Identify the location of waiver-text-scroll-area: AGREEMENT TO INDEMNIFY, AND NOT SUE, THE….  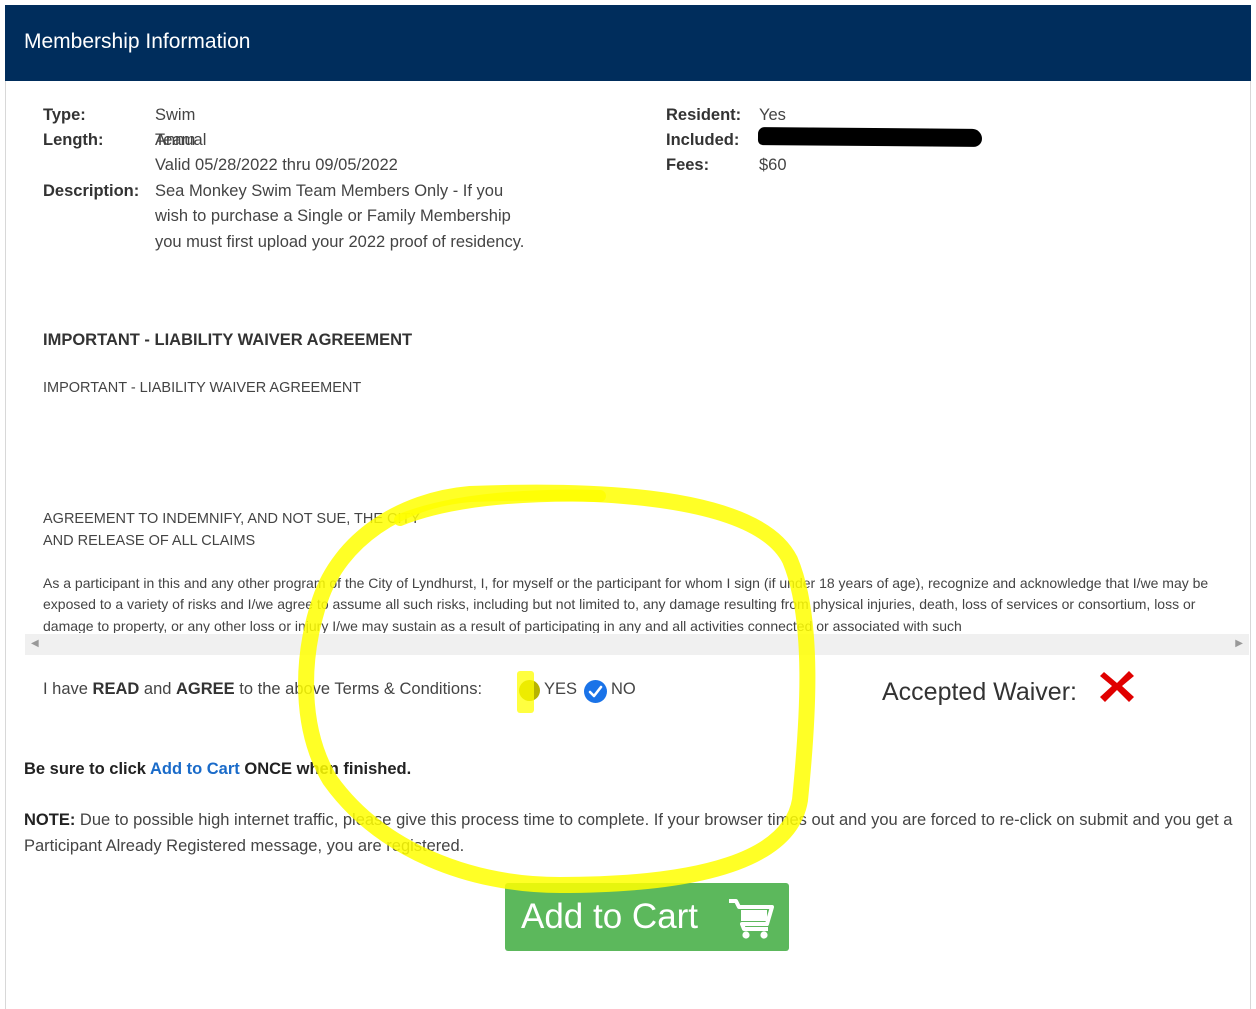
(637, 569).